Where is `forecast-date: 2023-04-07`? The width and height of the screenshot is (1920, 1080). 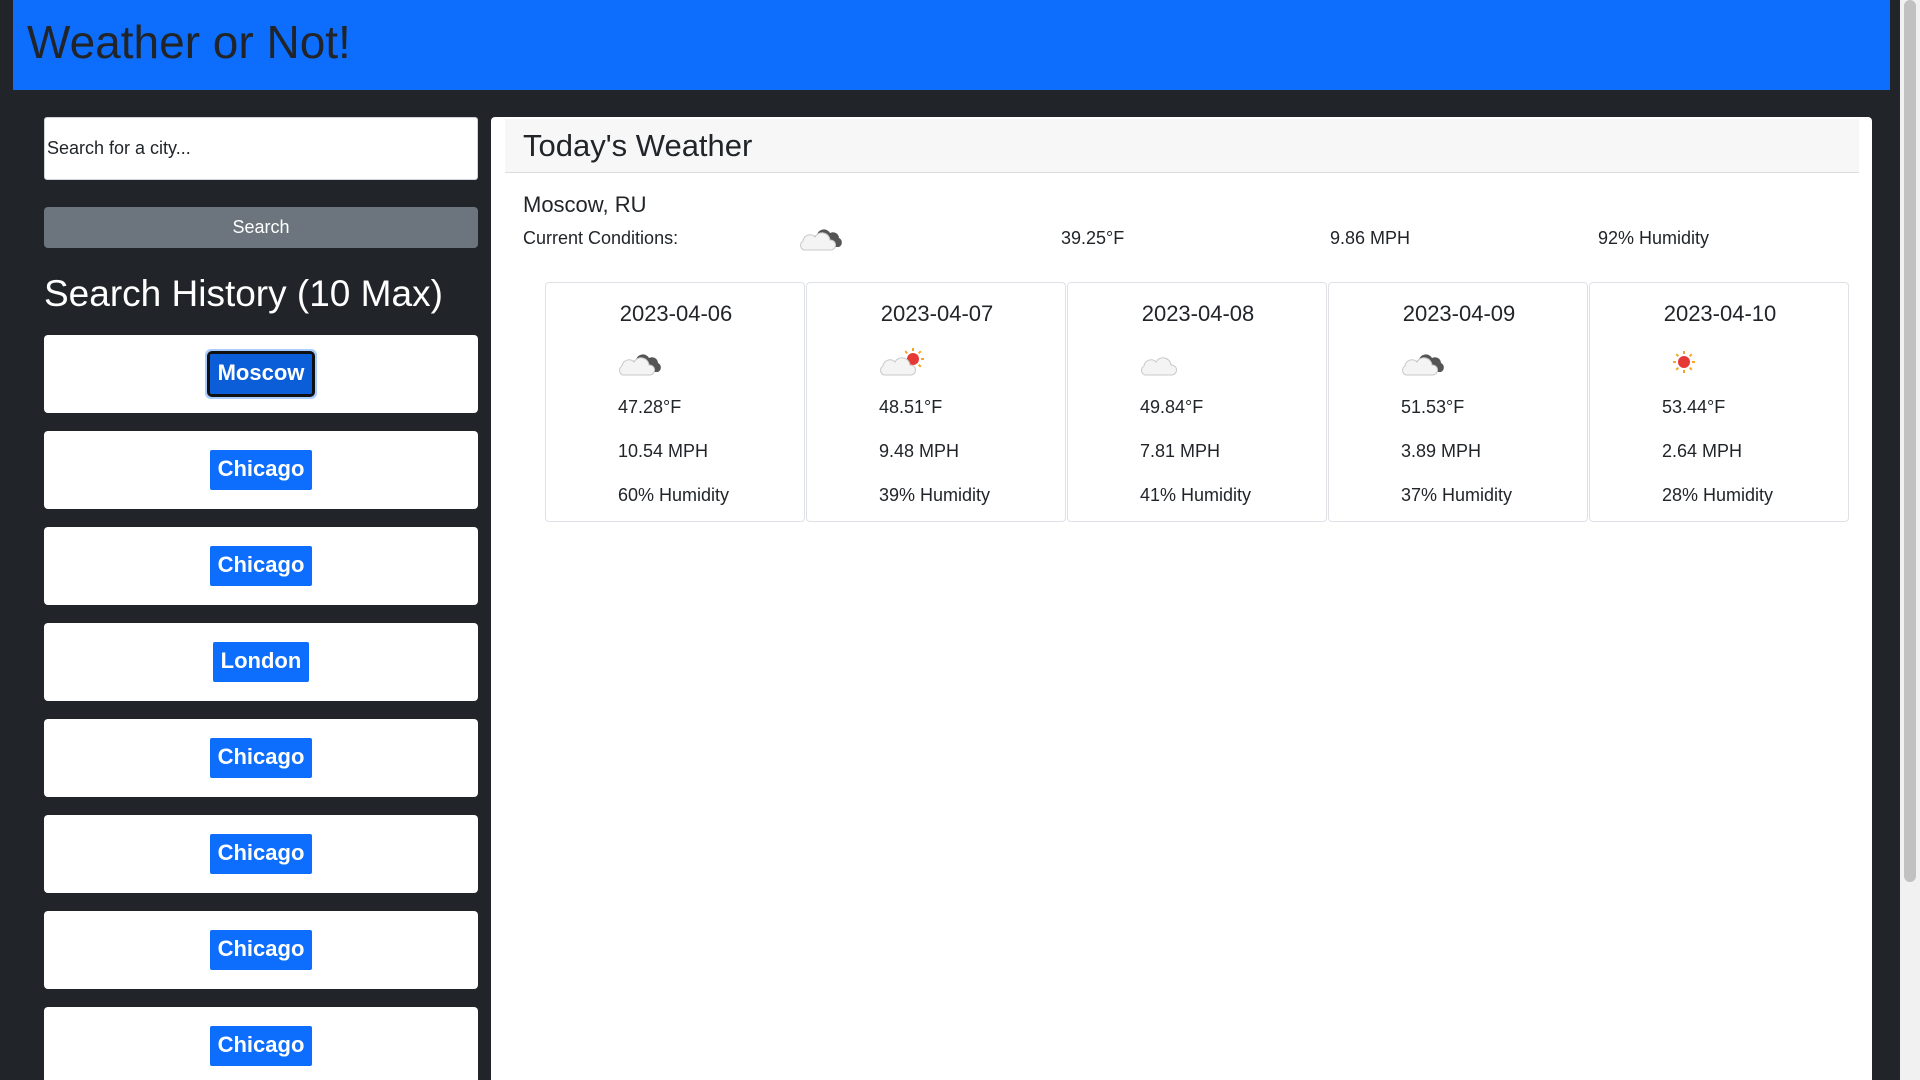
forecast-date: 2023-04-07 is located at coordinates (937, 313).